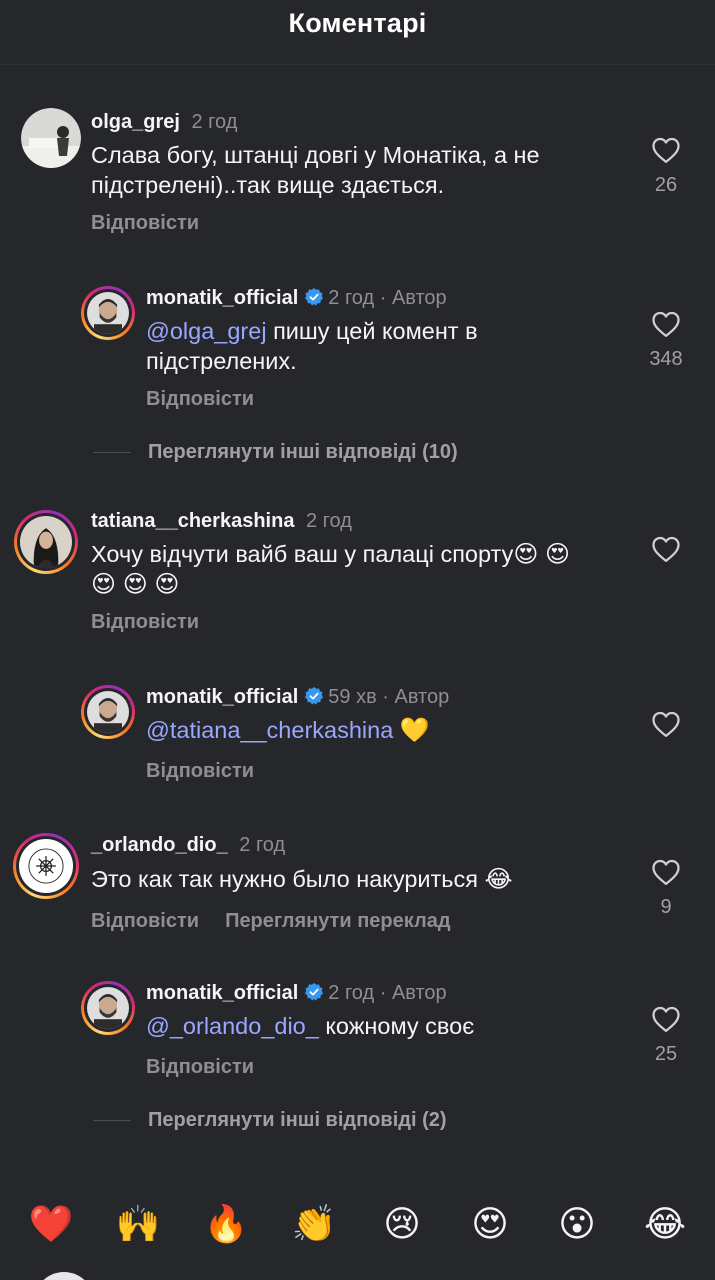  I want to click on header-divider, so click(357, 64).